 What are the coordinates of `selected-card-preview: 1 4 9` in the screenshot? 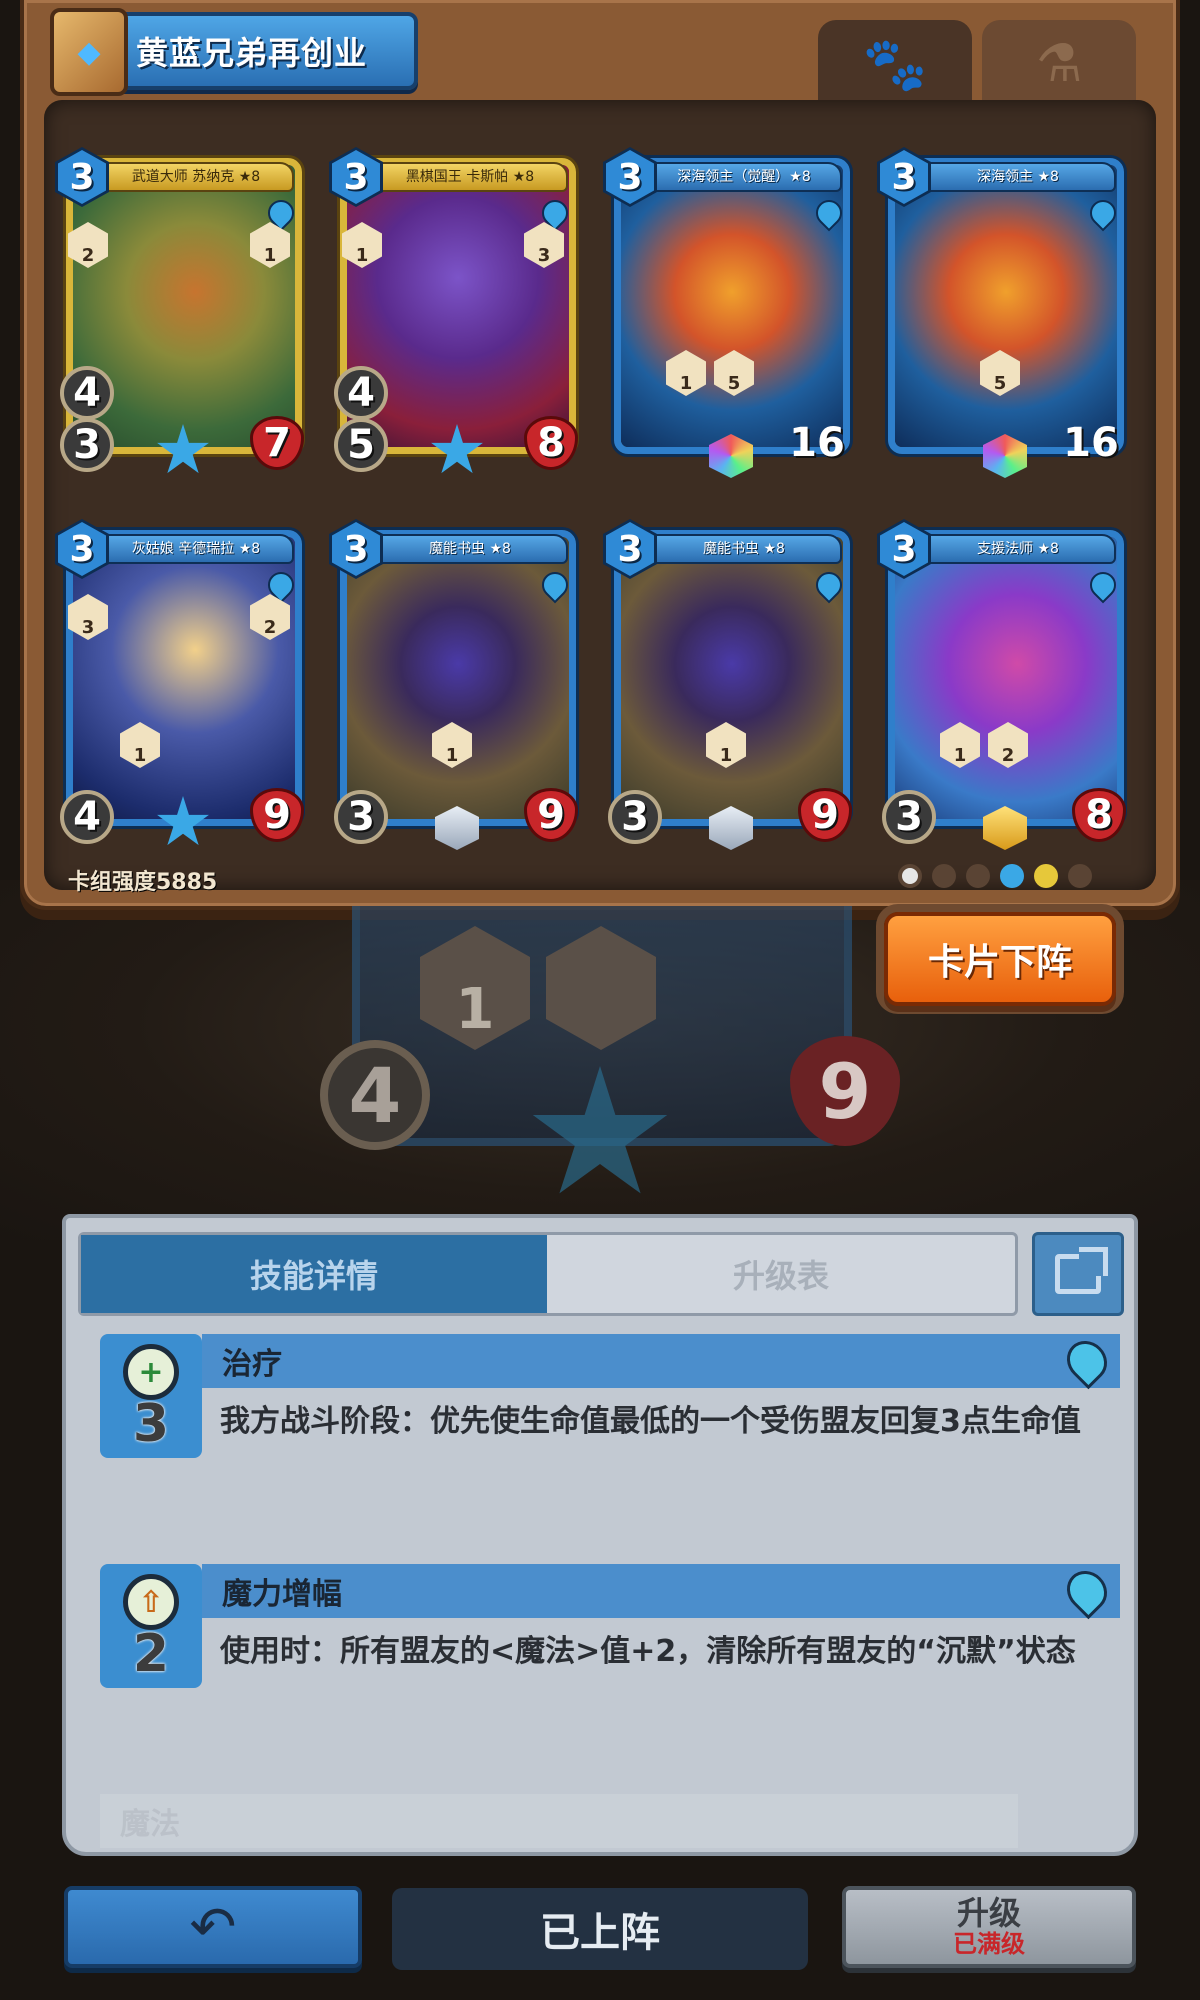 It's located at (610, 1050).